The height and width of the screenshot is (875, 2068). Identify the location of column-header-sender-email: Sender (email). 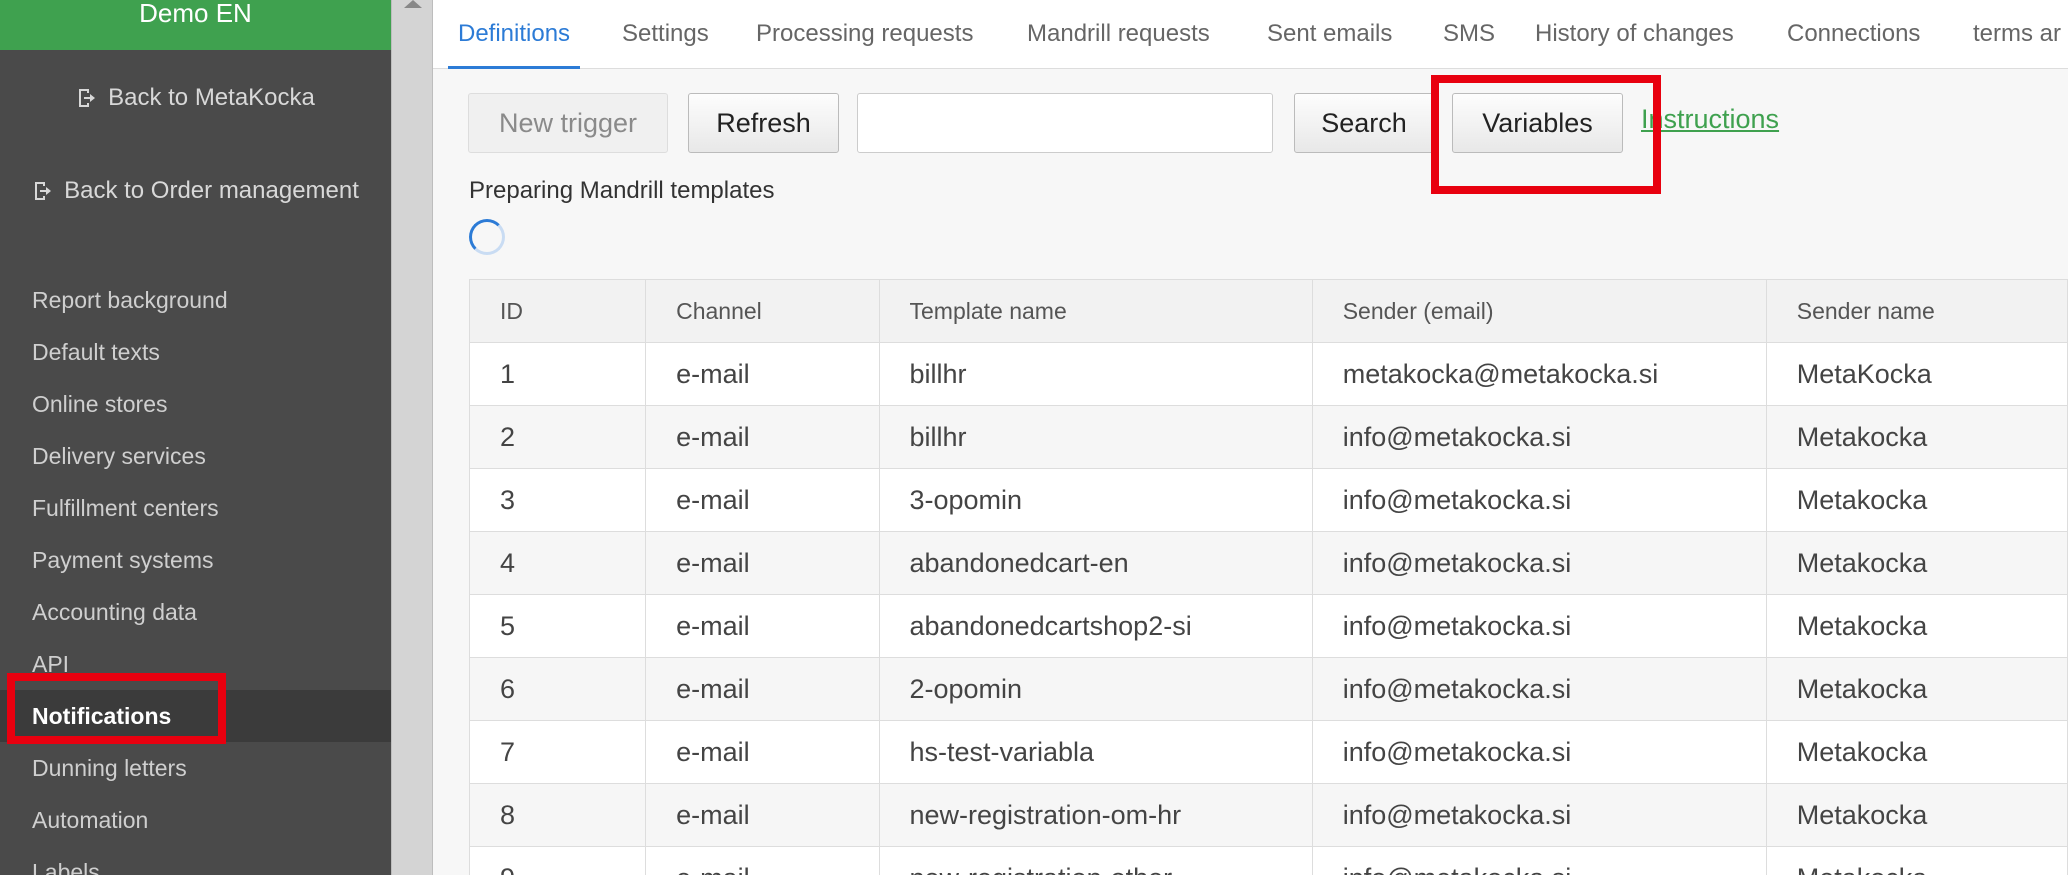
(1539, 311).